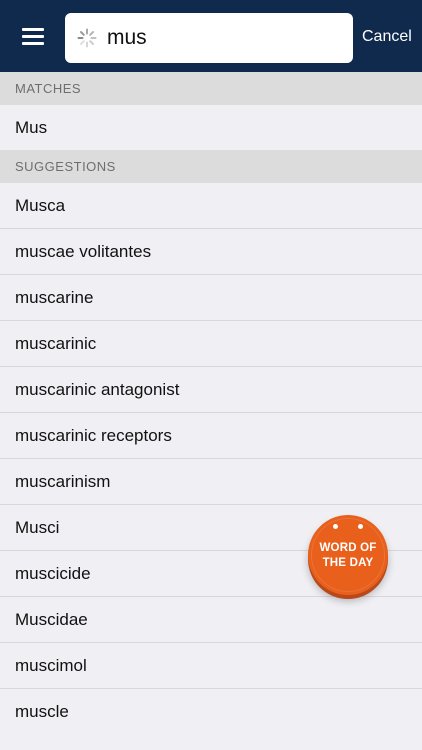  Describe the element at coordinates (211, 166) in the screenshot. I see `section-header-suggestions: SUGGESTIONS` at that location.